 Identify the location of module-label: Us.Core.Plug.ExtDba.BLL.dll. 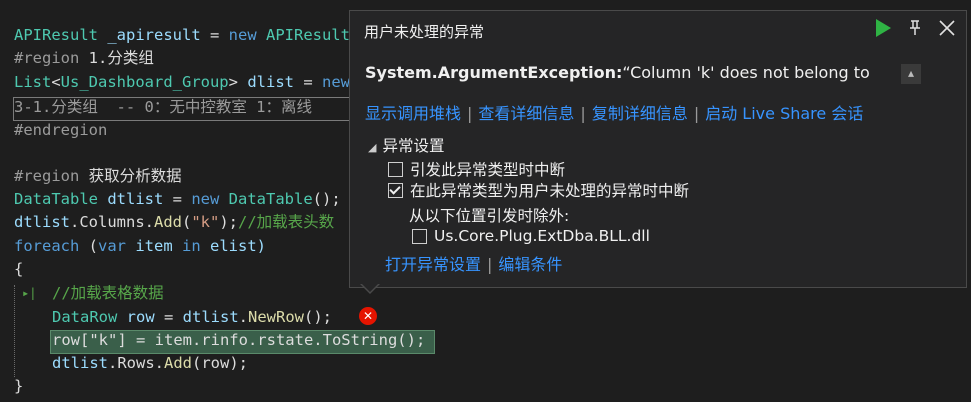
(542, 236).